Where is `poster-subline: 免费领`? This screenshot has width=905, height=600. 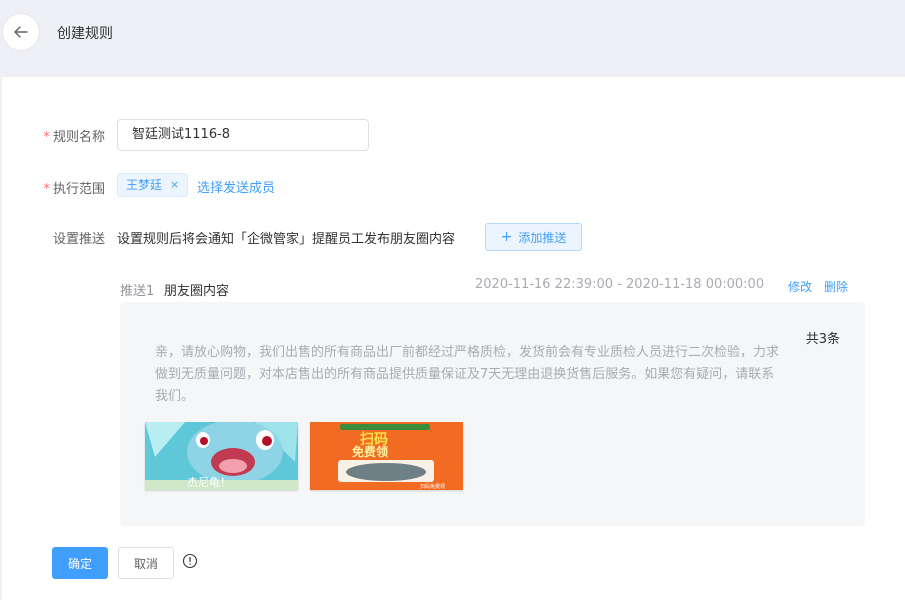 poster-subline: 免费领 is located at coordinates (370, 451).